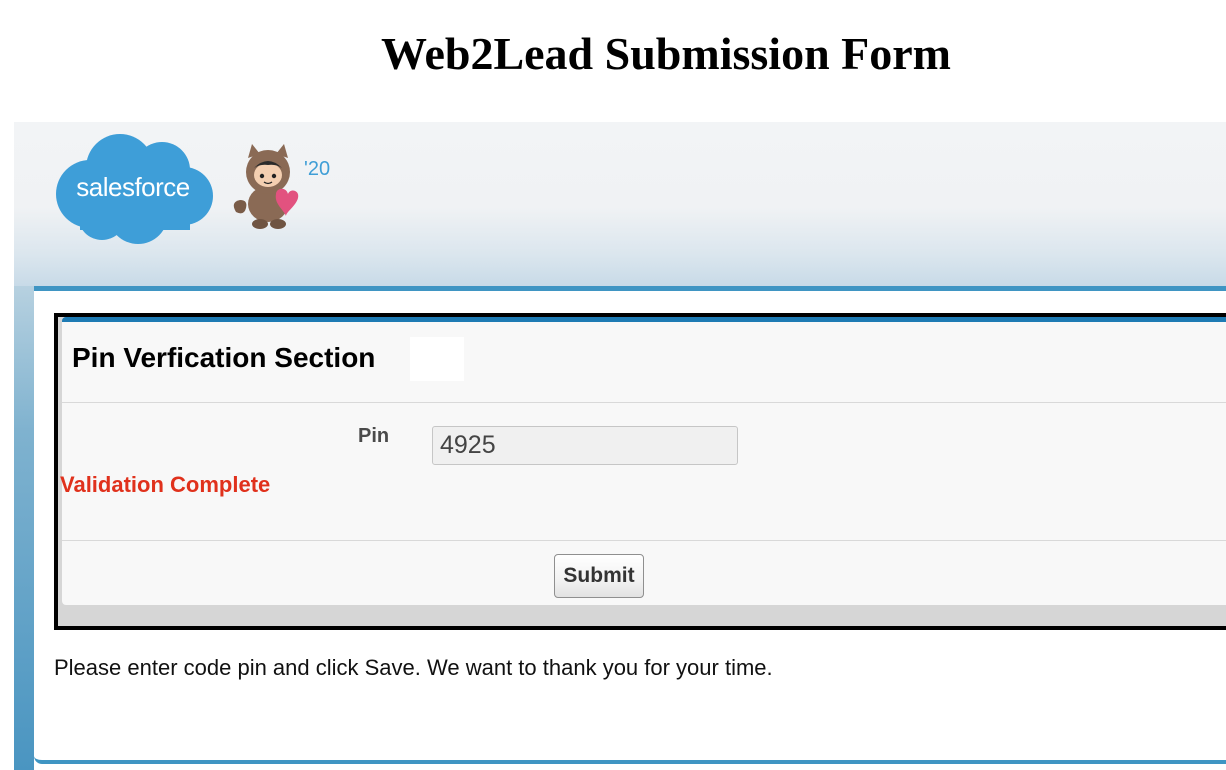 This screenshot has width=1226, height=770. What do you see at coordinates (268, 187) in the screenshot?
I see `astro-mascot-icon` at bounding box center [268, 187].